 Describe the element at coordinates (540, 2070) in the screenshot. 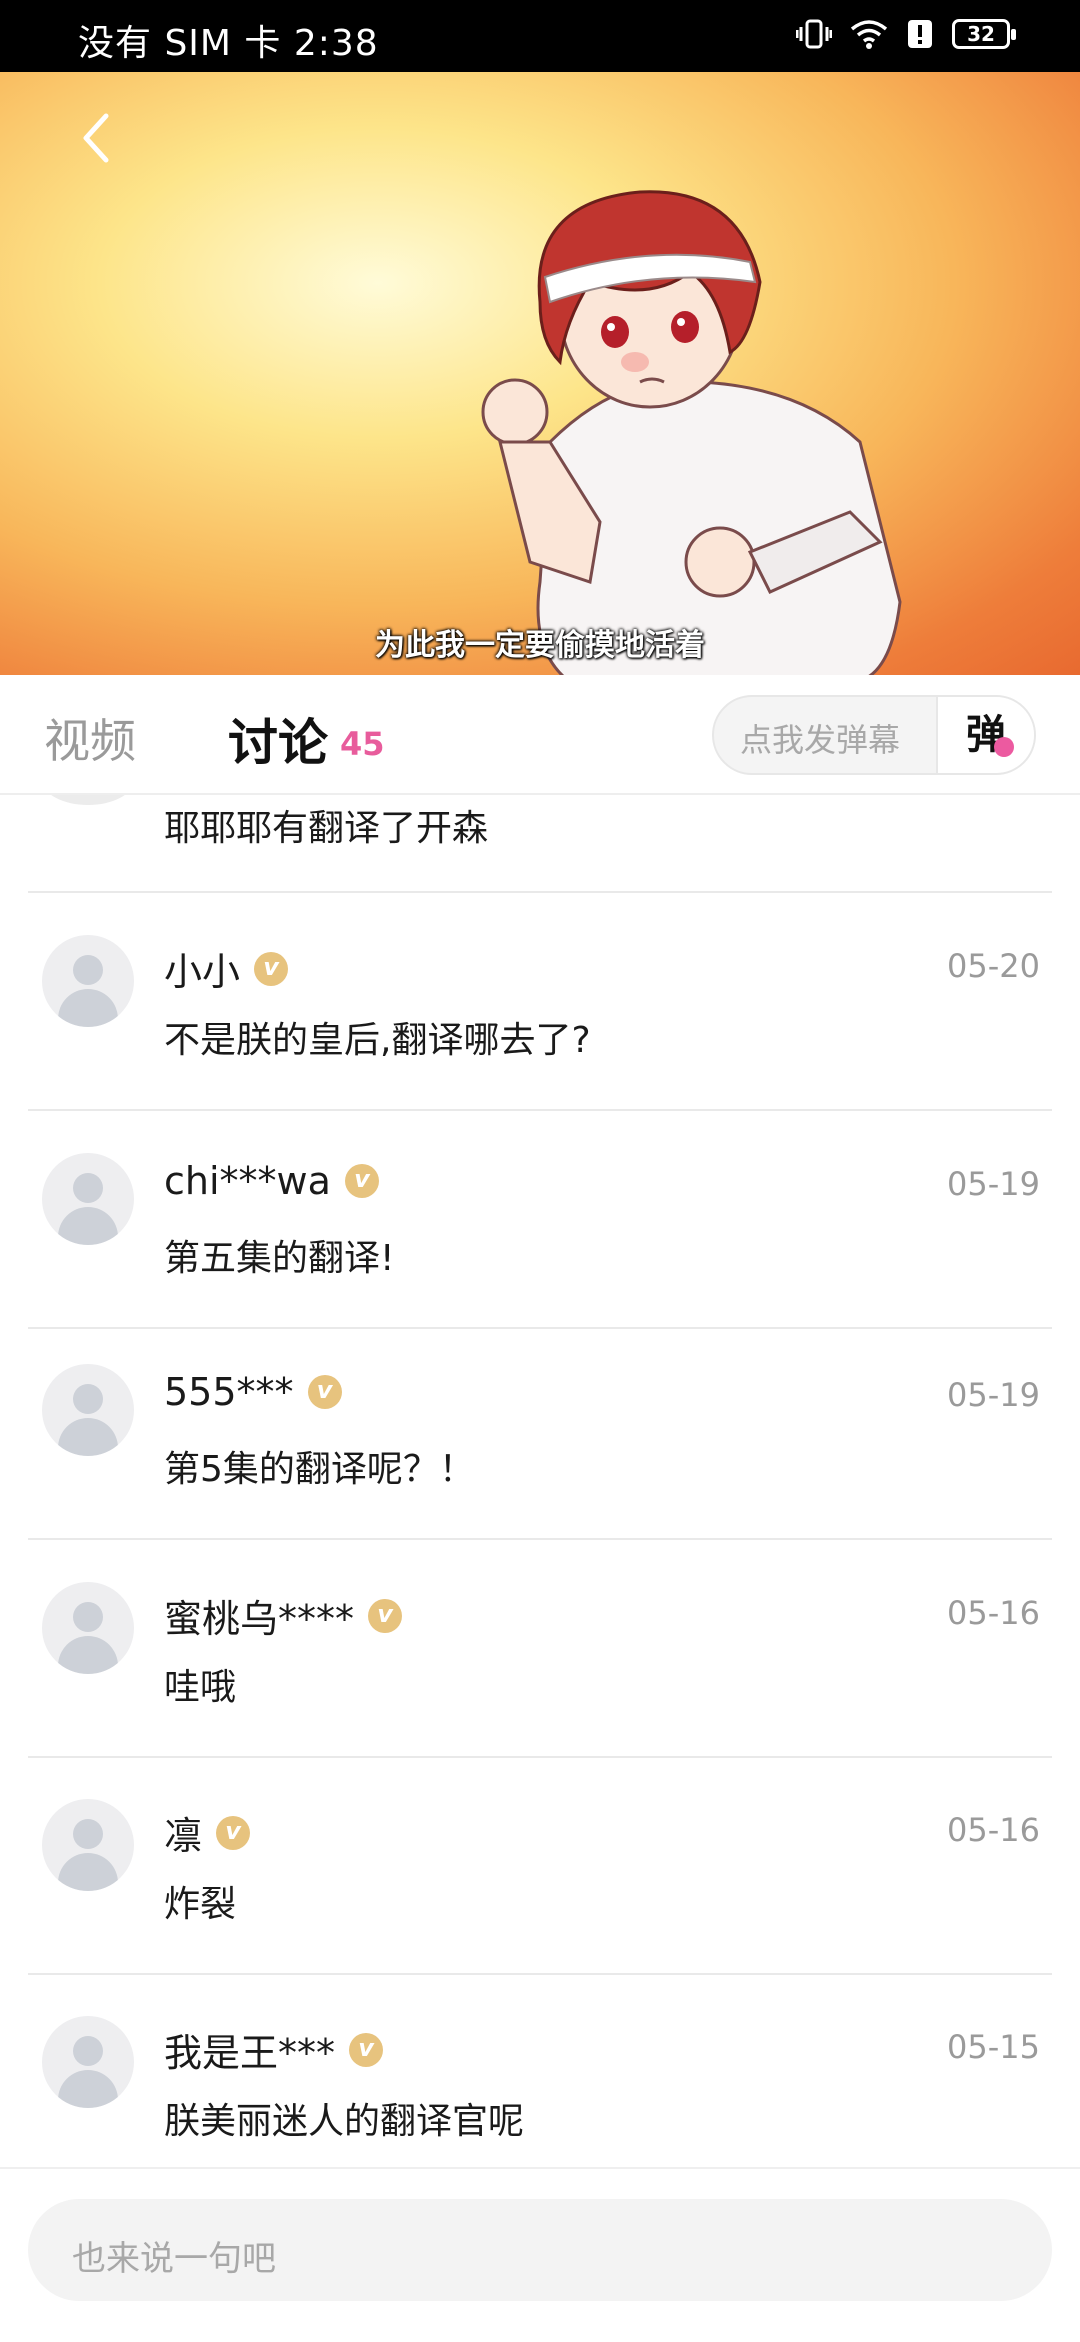

I see `list-item: 我是王*** 05-15 朕美丽迷人的翻译官呢` at that location.